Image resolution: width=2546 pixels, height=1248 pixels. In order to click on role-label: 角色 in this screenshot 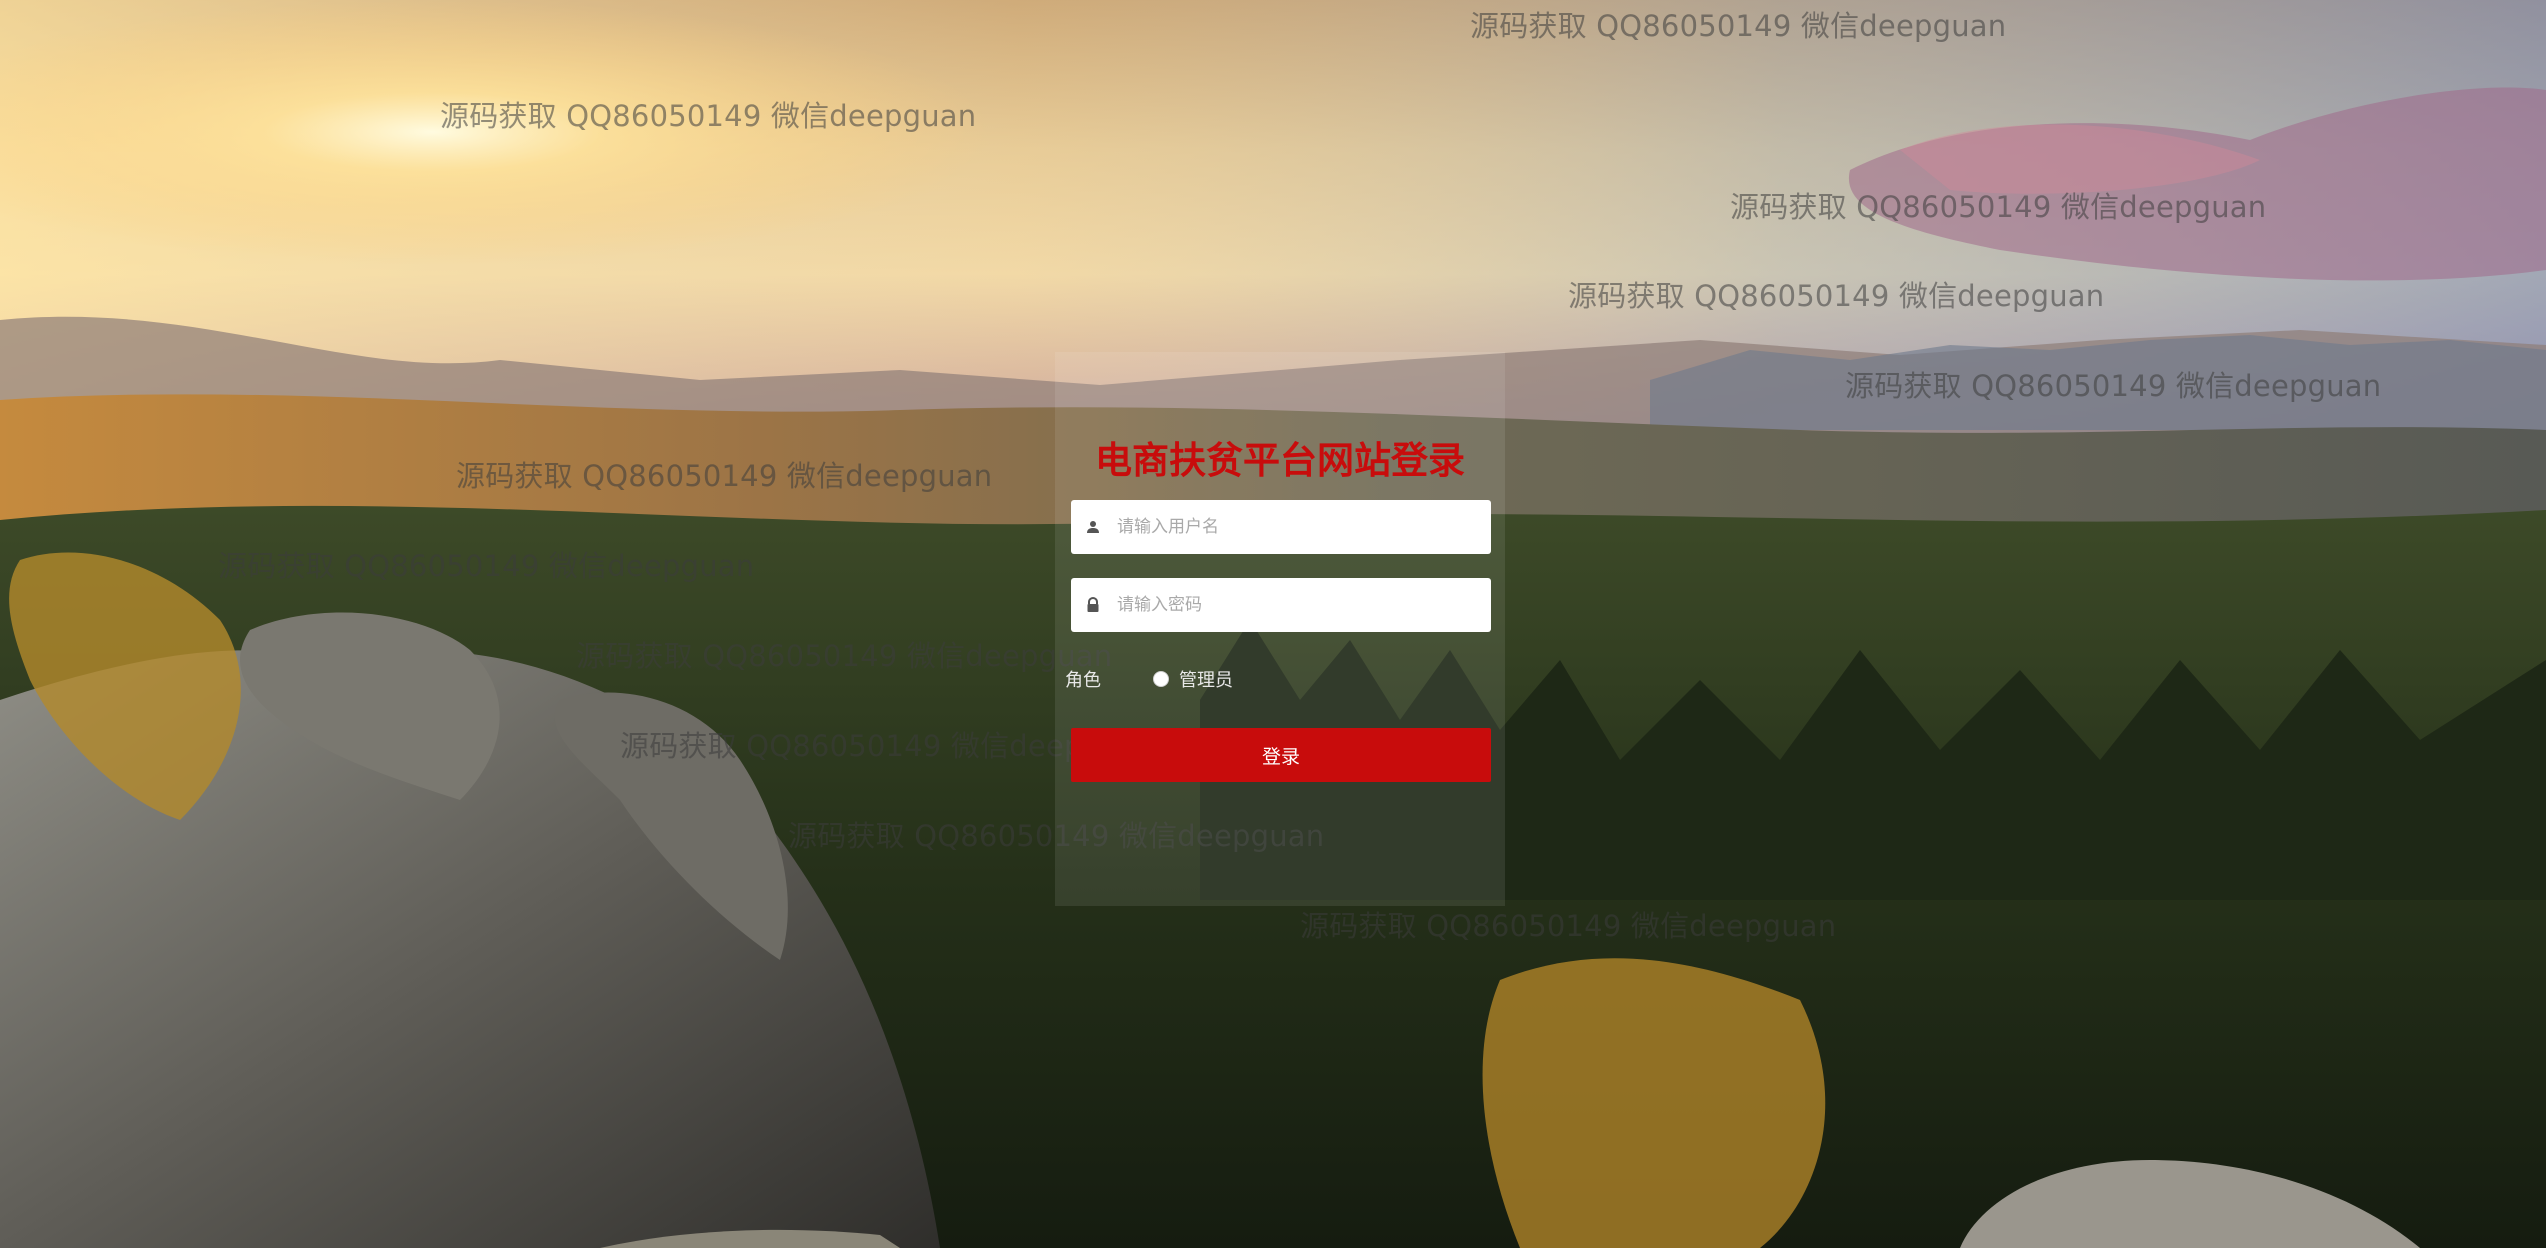, I will do `click(1083, 680)`.